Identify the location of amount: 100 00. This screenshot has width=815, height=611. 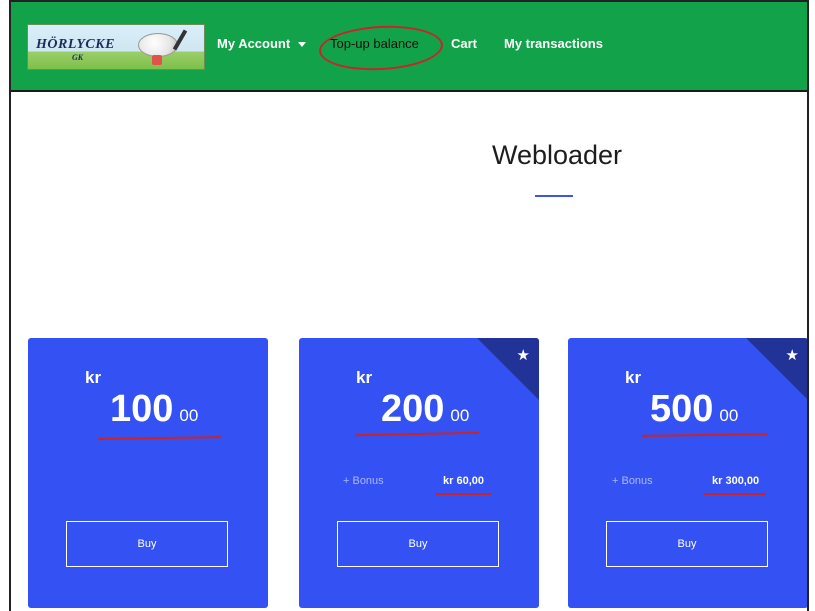
(154, 409).